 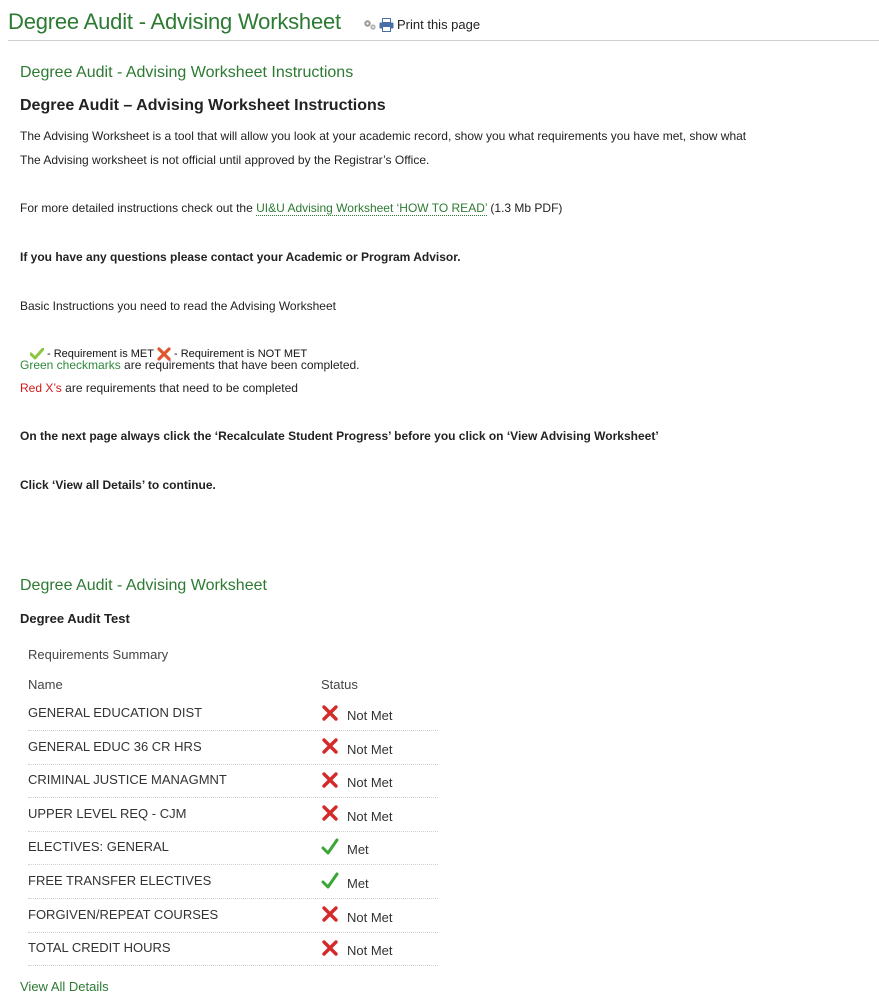 I want to click on requirement-name: CRIMINAL JUSTICE MANAGMNT, so click(x=127, y=780).